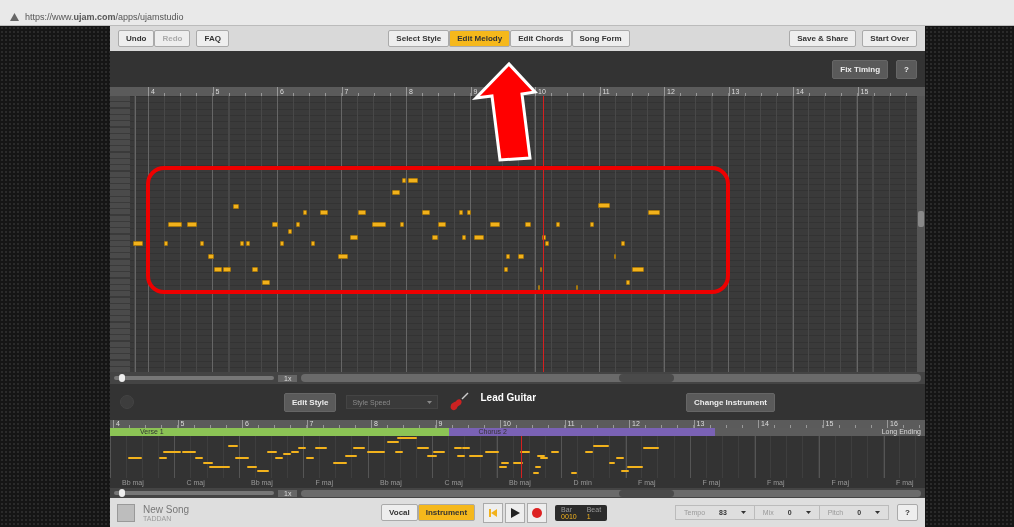 This screenshot has height=527, width=1014. Describe the element at coordinates (310, 402) in the screenshot. I see `edit-style-button: Edit Style` at that location.